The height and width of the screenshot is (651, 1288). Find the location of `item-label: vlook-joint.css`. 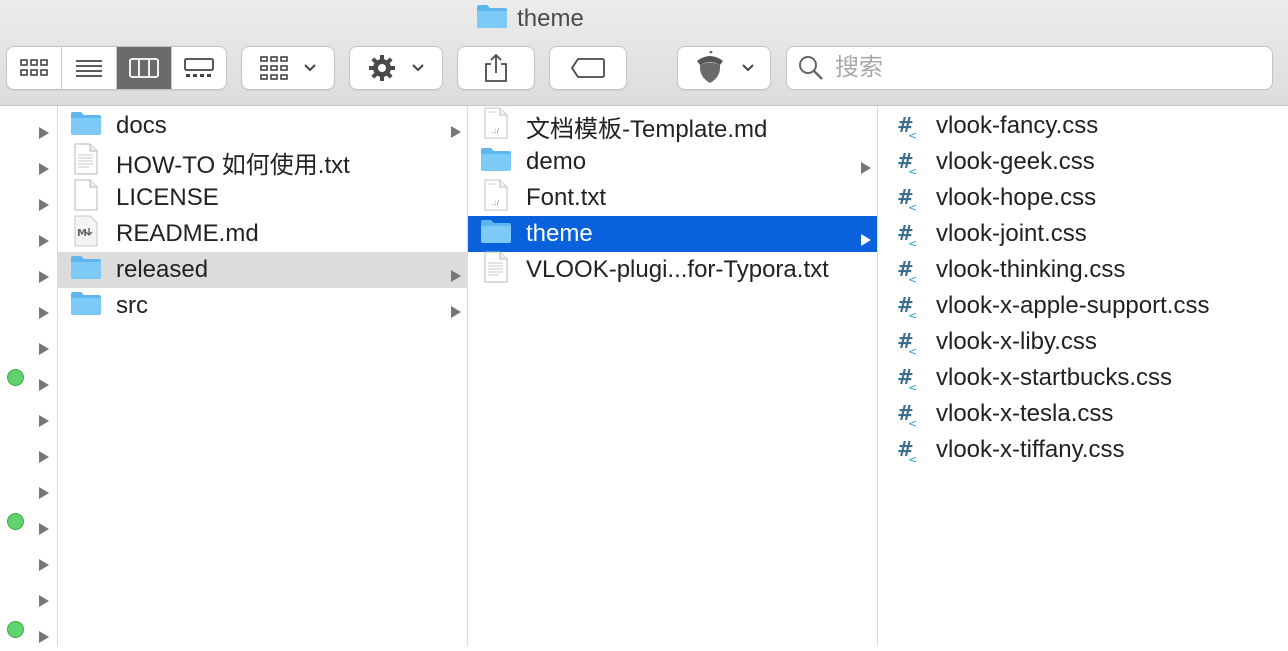

item-label: vlook-joint.css is located at coordinates (1011, 233).